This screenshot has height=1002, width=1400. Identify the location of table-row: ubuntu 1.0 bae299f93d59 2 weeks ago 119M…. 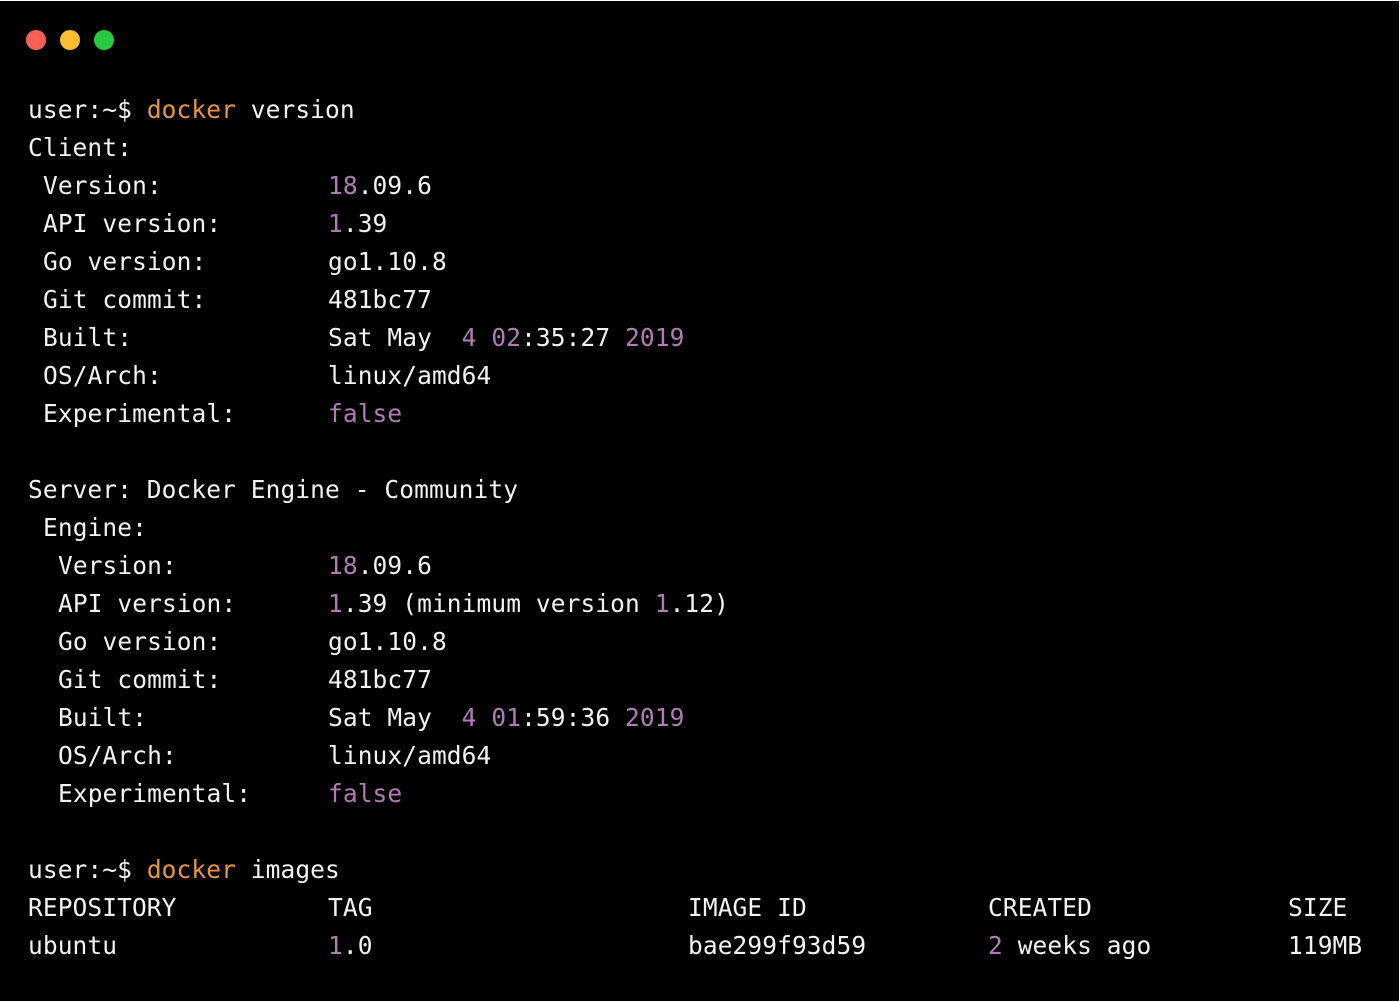
(695, 946).